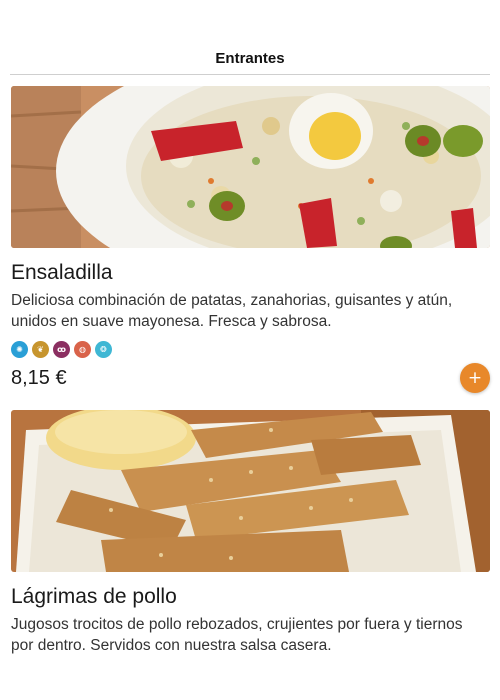 The width and height of the screenshot is (500, 700). I want to click on section-title: Entrantes, so click(250, 58).